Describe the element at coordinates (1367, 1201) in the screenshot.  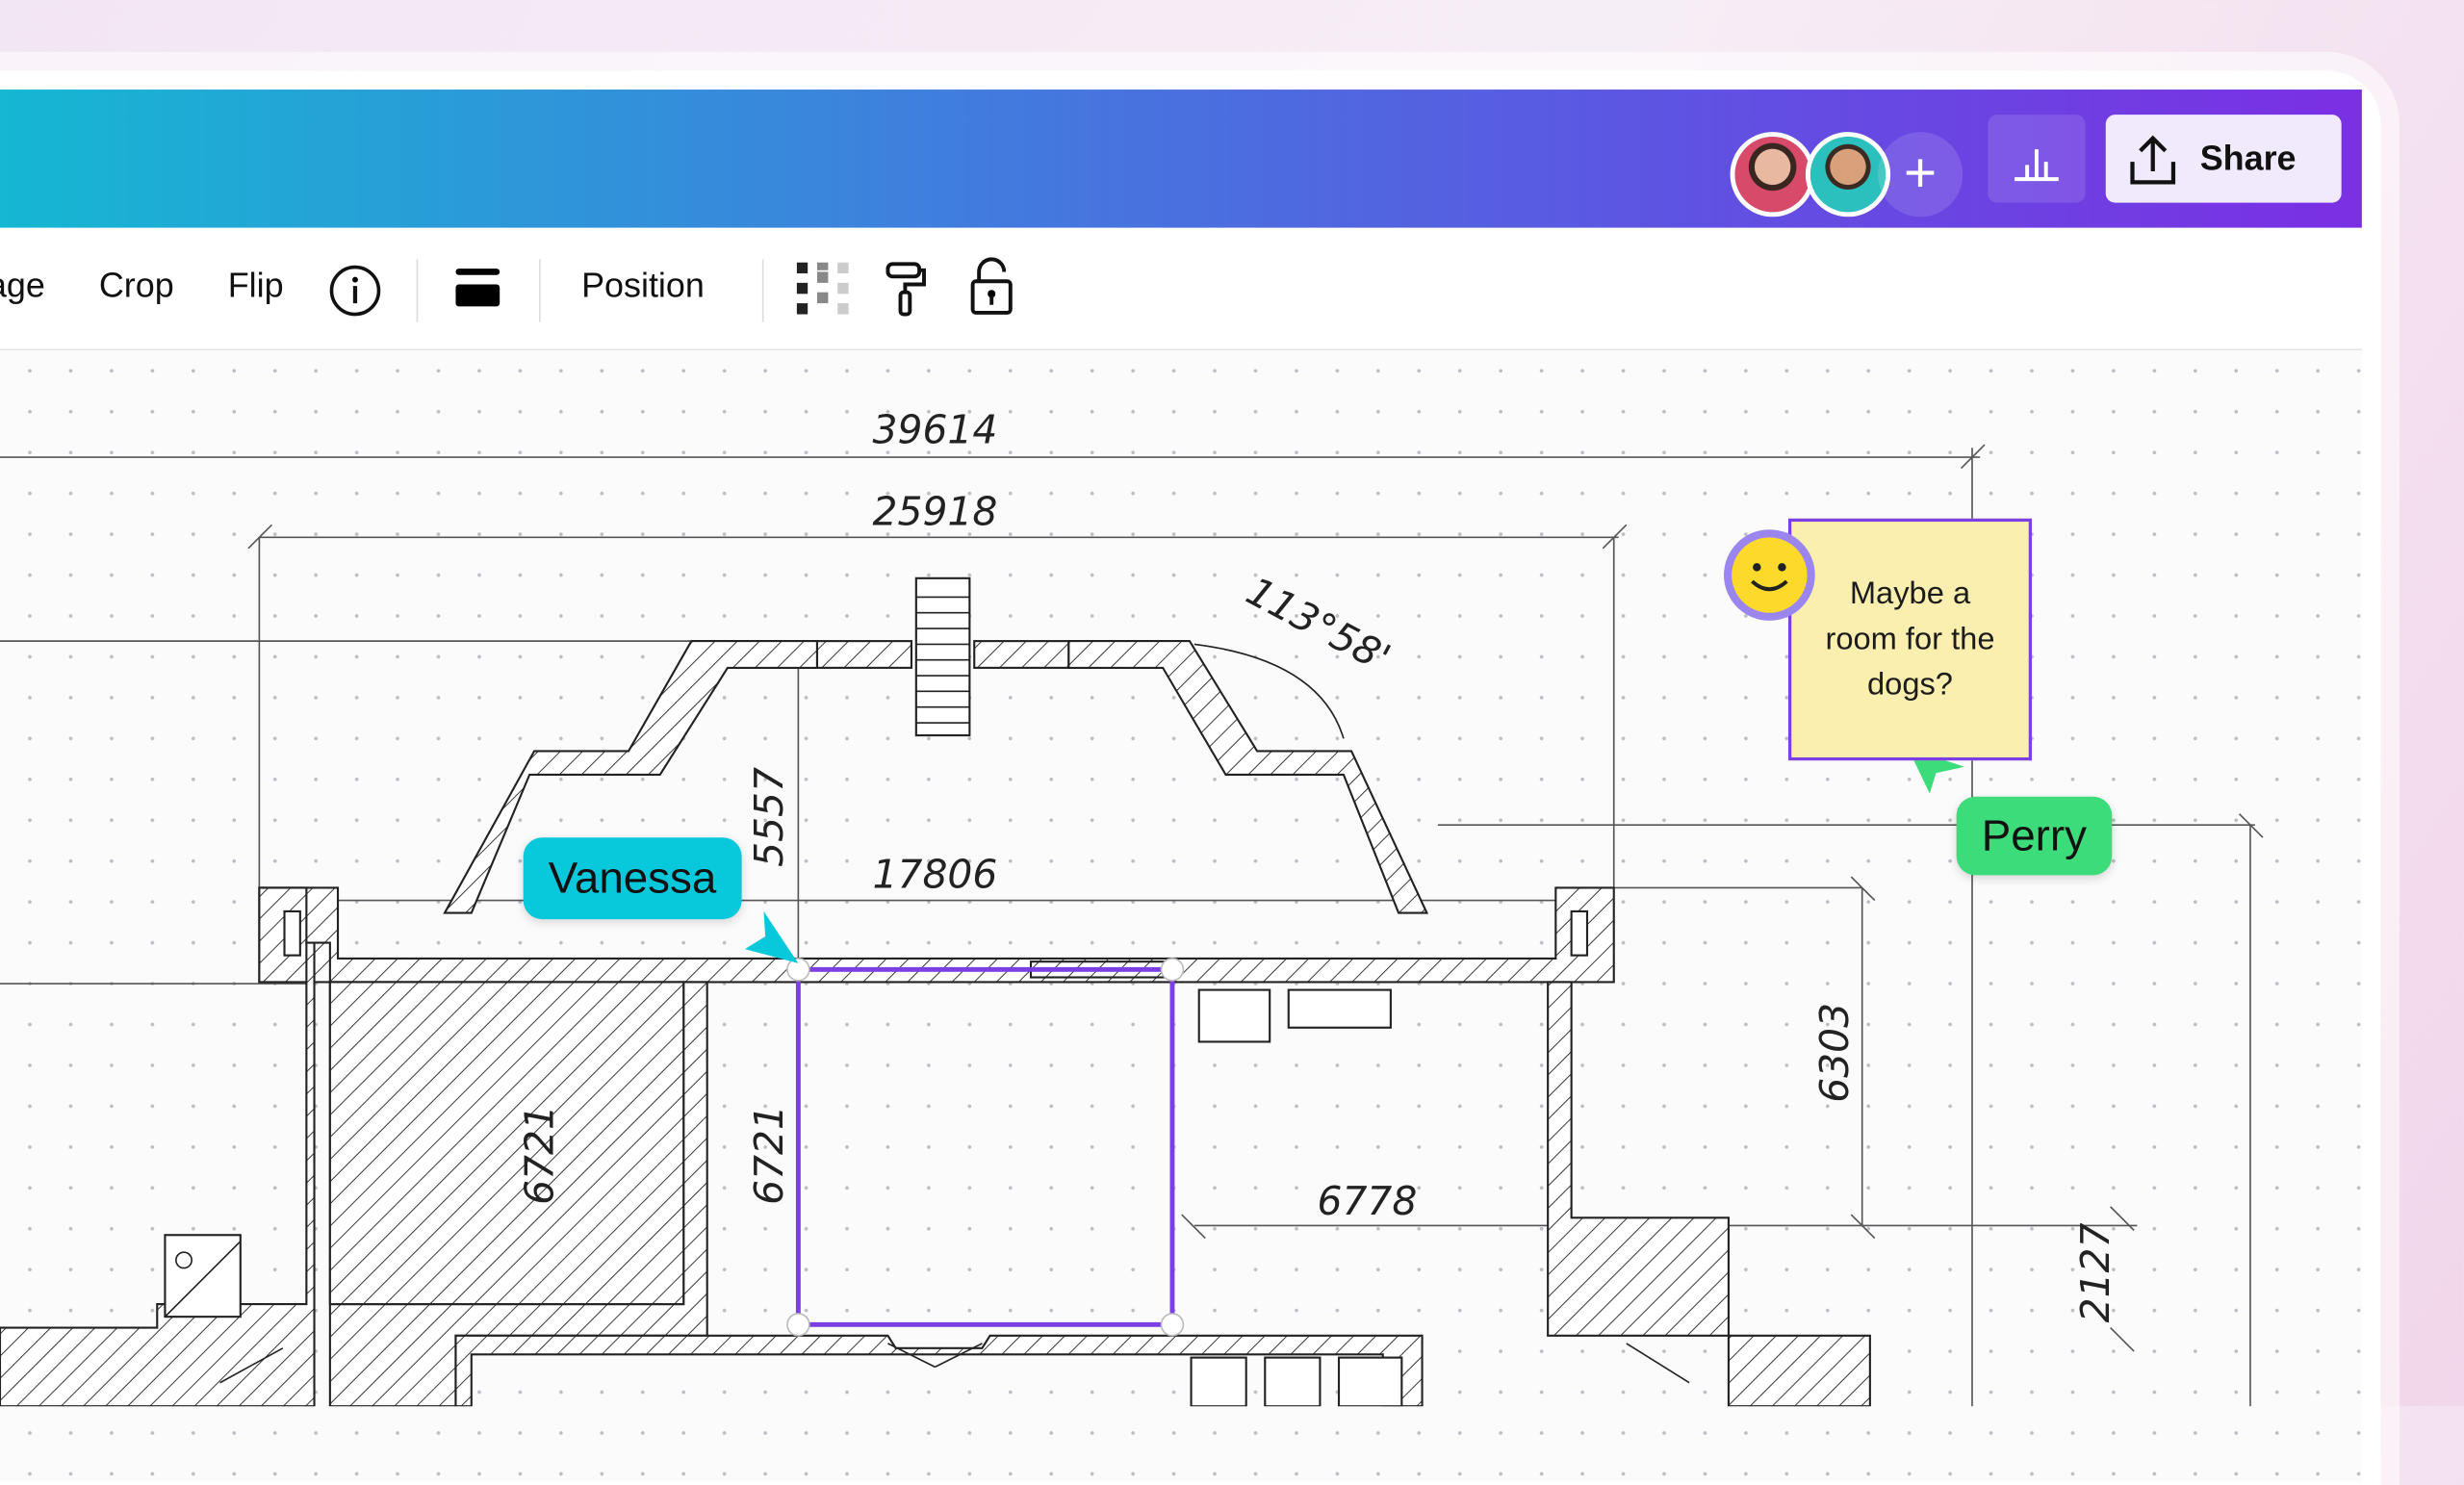
I see `dimension-label: 6778` at that location.